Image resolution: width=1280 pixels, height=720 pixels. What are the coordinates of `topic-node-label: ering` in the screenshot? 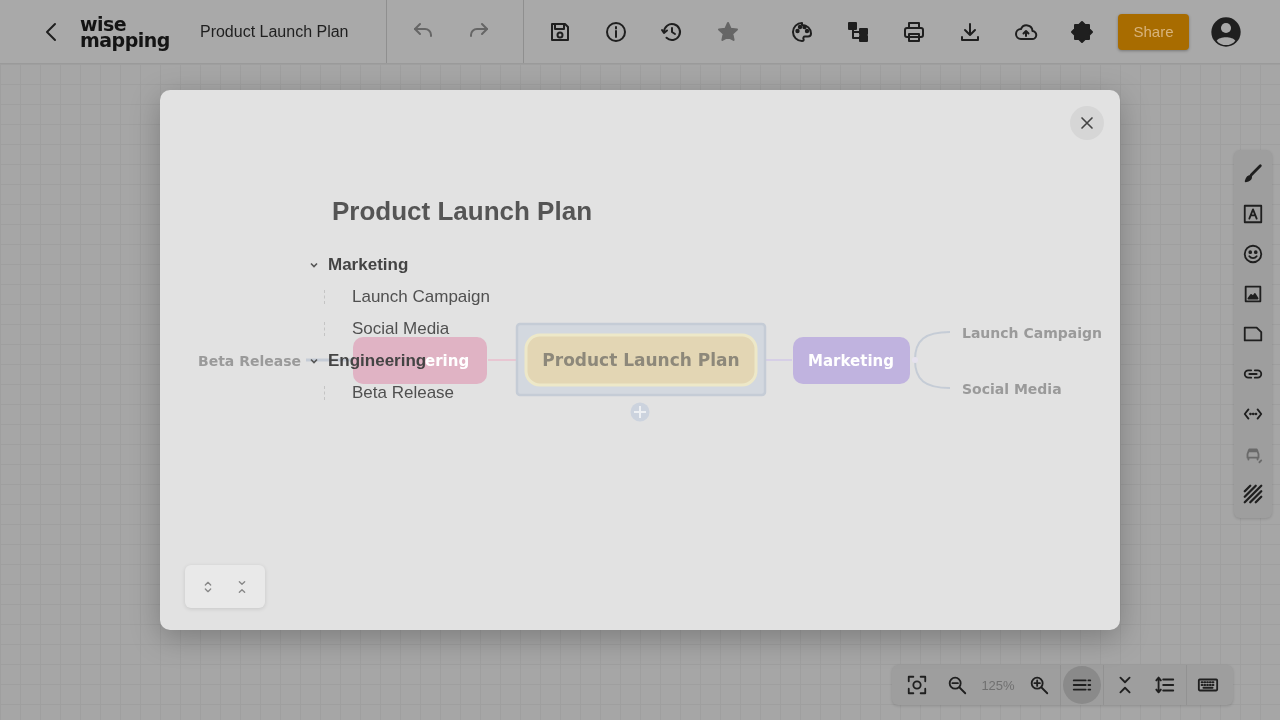 It's located at (447, 361).